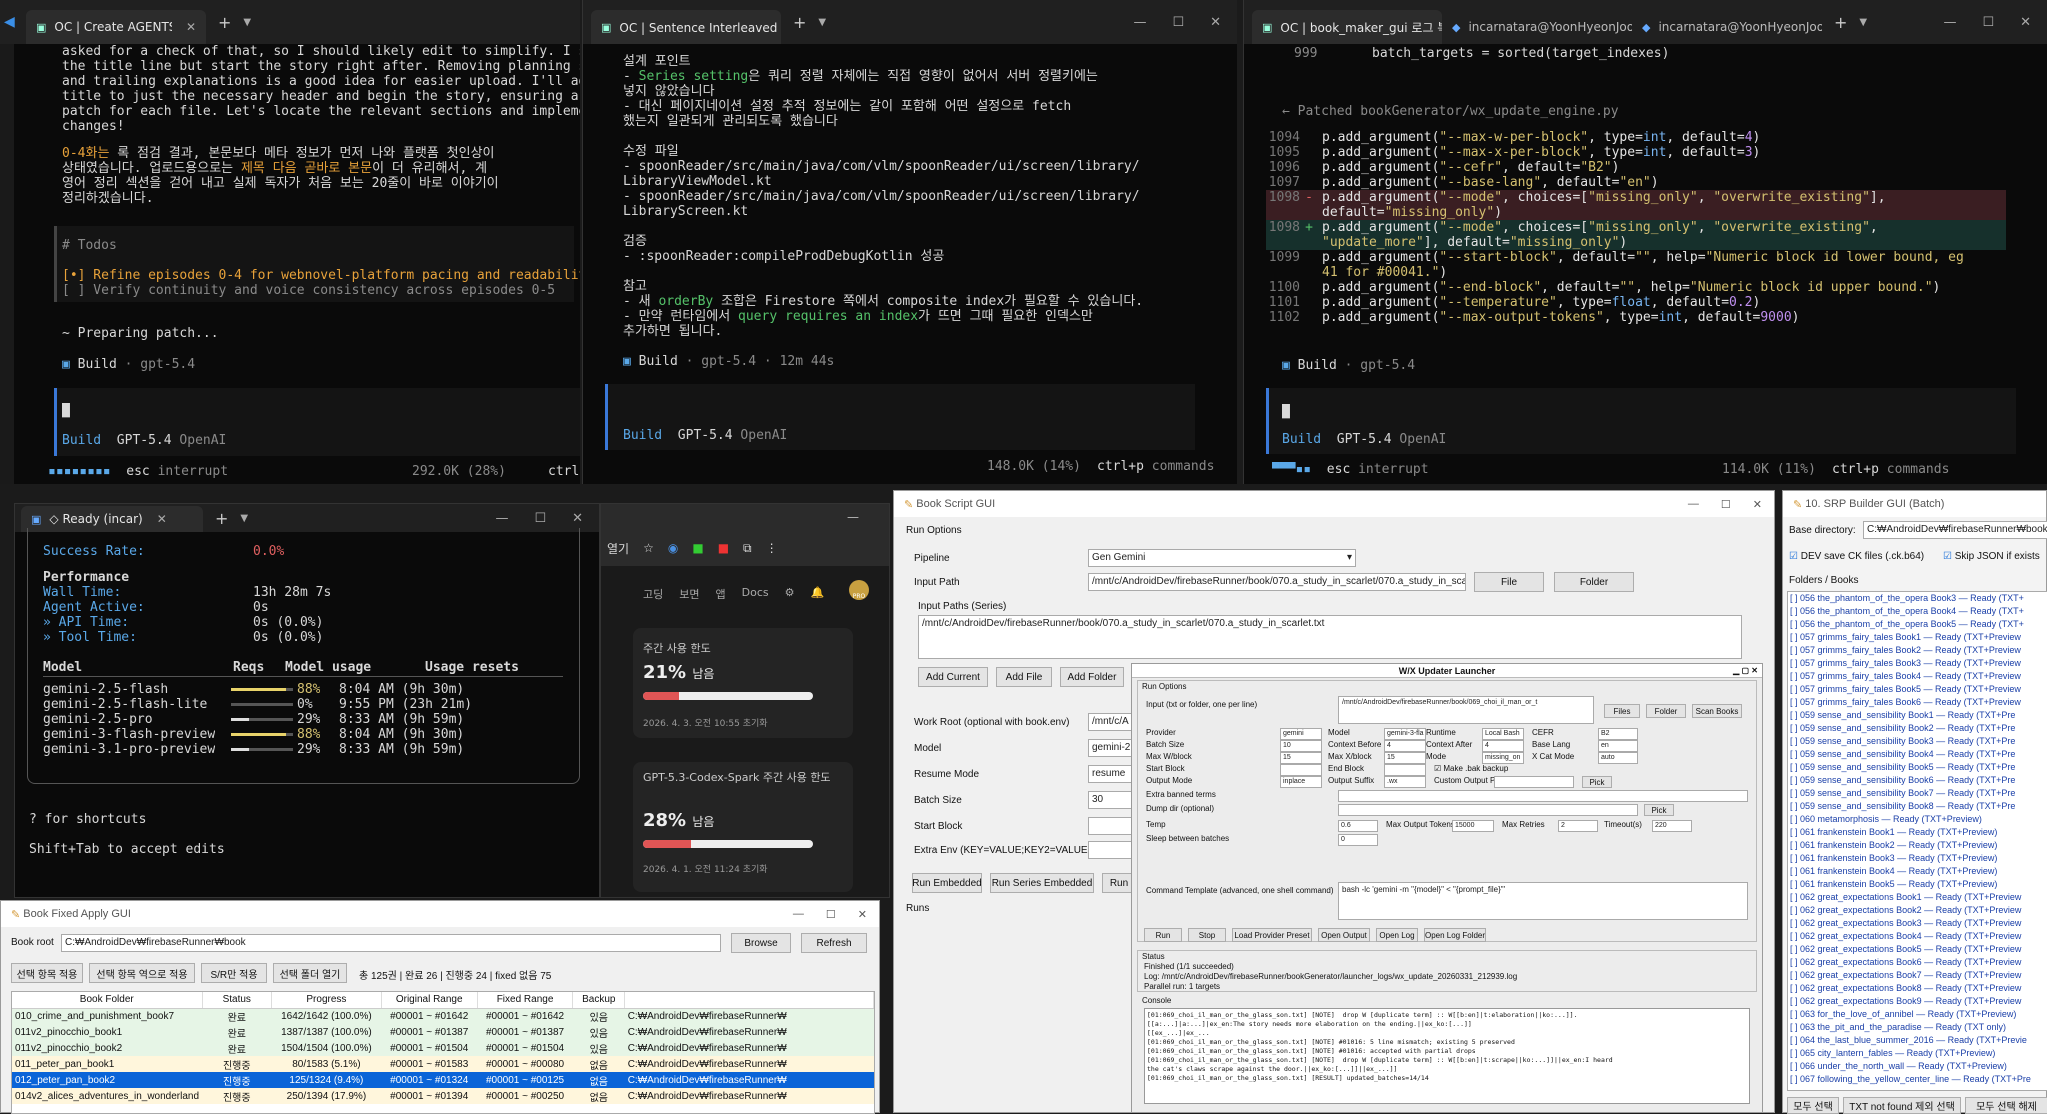 The image size is (2047, 1114). I want to click on dev-save-checkbox: ☑ DEV save CK files (.ck.b64), so click(1856, 556).